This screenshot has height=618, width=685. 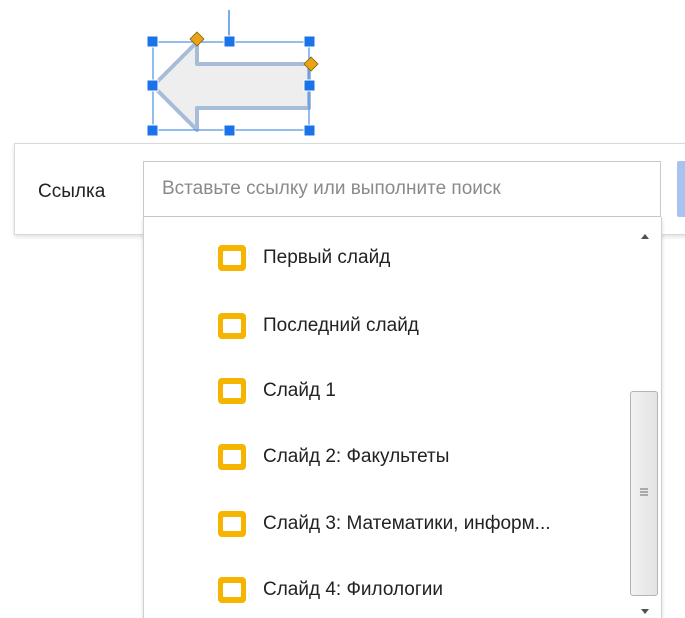 I want to click on list-item-label: Слайд 1, so click(x=299, y=390).